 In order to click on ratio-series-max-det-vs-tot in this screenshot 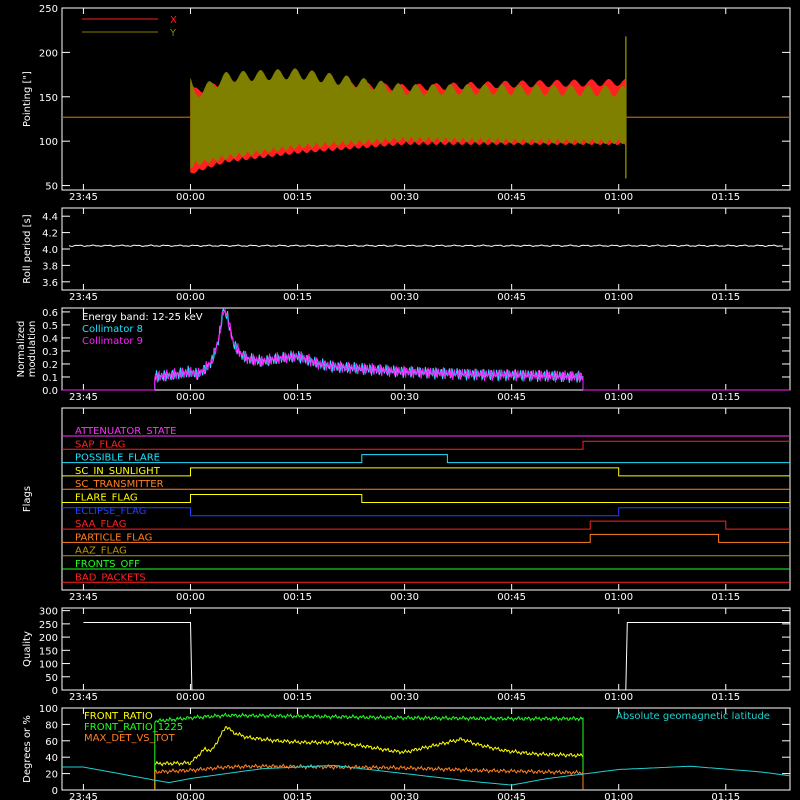, I will do `click(369, 776)`.